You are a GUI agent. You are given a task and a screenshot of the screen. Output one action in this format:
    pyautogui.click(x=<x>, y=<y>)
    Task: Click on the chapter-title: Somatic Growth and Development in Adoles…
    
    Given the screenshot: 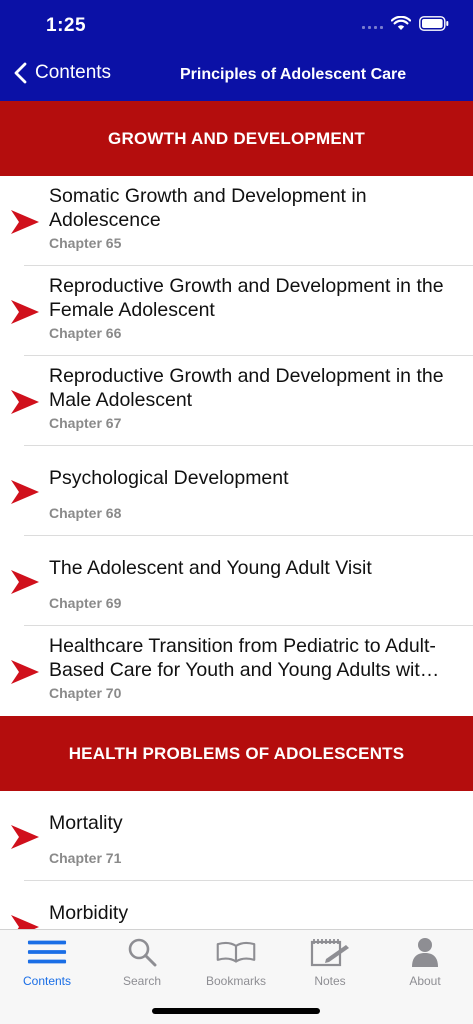 What is the action you would take?
    pyautogui.click(x=208, y=208)
    